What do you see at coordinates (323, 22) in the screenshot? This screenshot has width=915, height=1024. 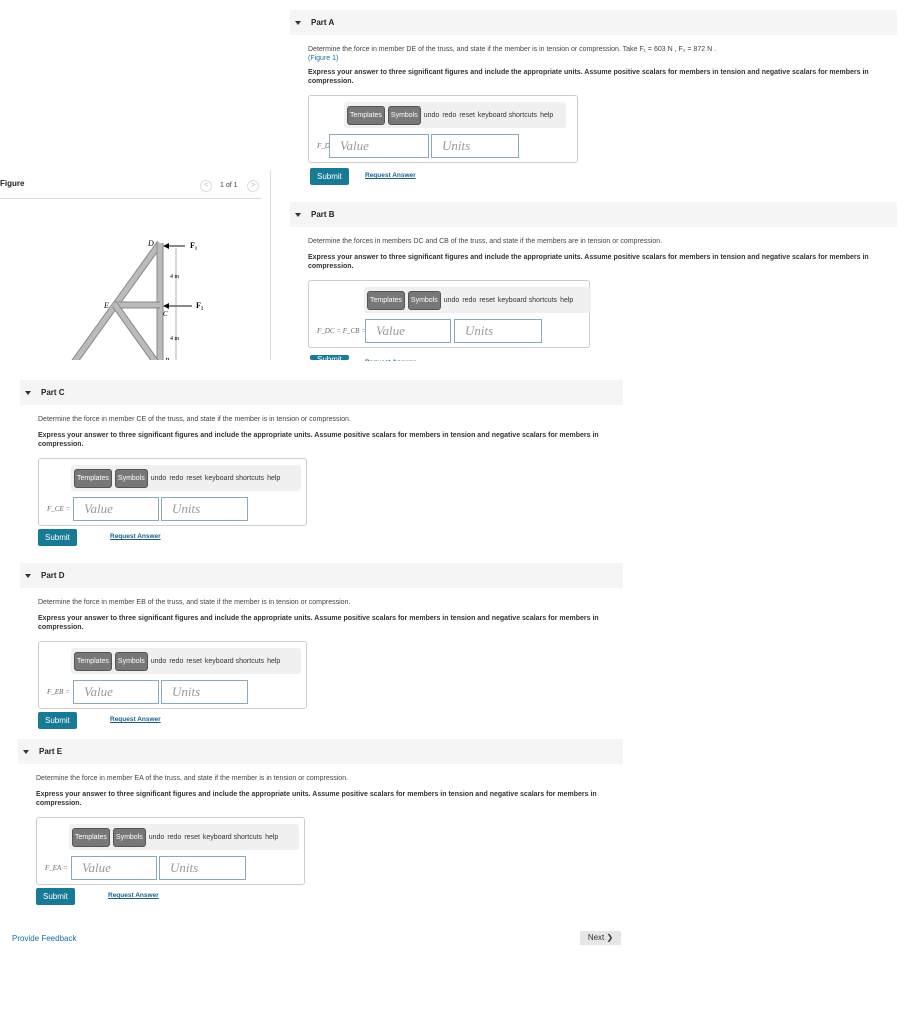 I see `part-title: Part A` at bounding box center [323, 22].